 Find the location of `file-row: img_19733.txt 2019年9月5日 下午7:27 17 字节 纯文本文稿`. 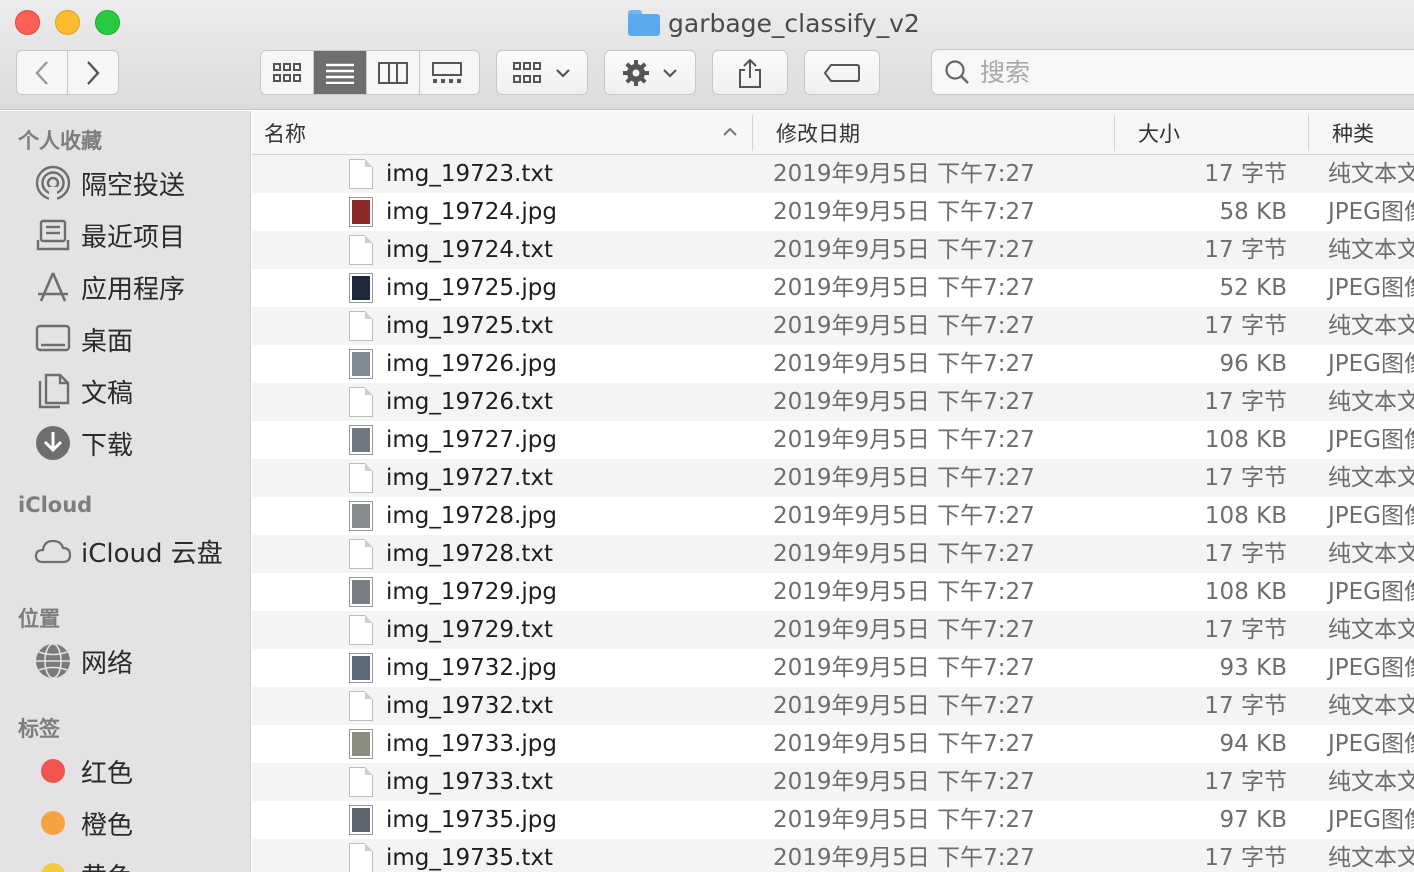

file-row: img_19733.txt 2019年9月5日 下午7:27 17 字节 纯文本文稿 is located at coordinates (833, 782).